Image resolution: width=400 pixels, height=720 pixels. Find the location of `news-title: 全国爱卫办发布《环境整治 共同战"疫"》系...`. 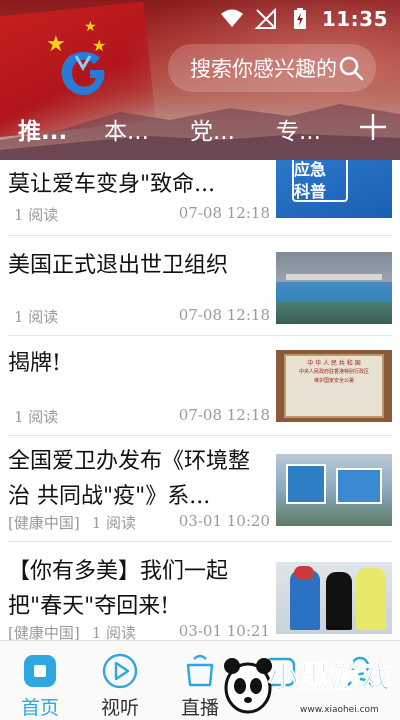

news-title: 全国爱卫办发布《环境整治 共同战"疫"》系... is located at coordinates (129, 479).